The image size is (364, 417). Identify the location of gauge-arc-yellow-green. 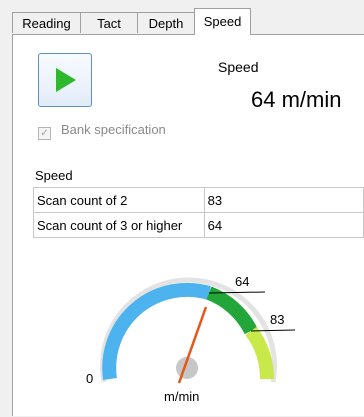
(260, 353).